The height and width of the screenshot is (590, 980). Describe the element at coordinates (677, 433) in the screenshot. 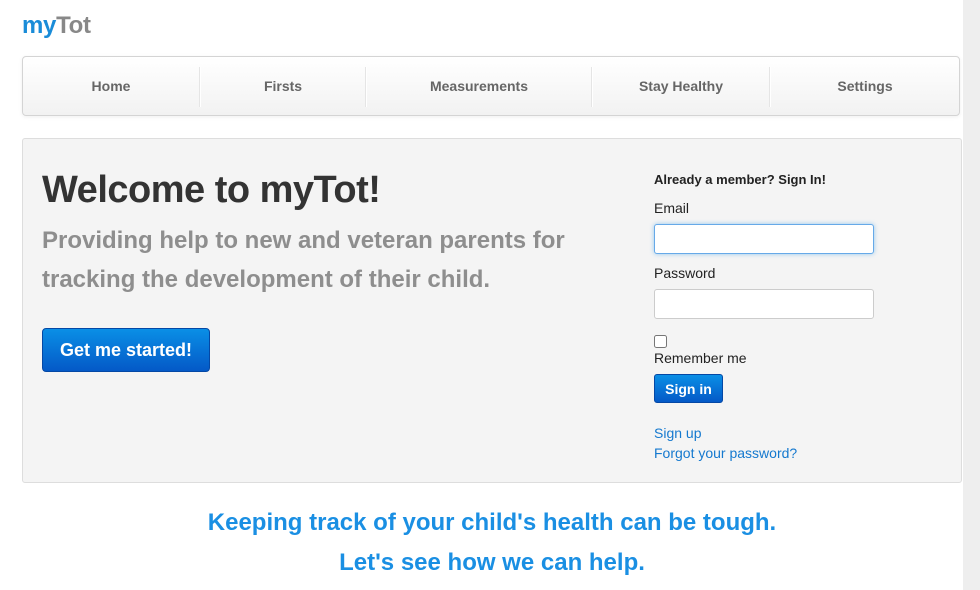

I see `sign-up-link: Sign up` at that location.